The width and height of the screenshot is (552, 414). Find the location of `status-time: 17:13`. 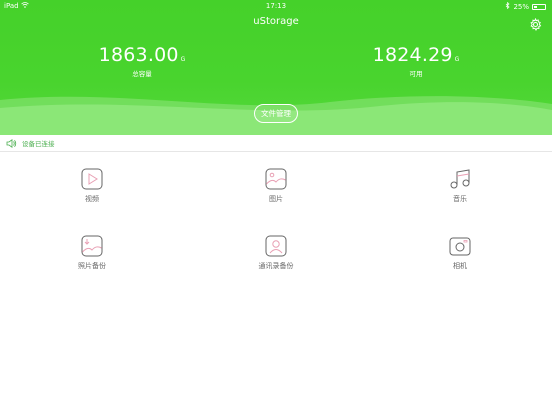

status-time: 17:13 is located at coordinates (276, 6).